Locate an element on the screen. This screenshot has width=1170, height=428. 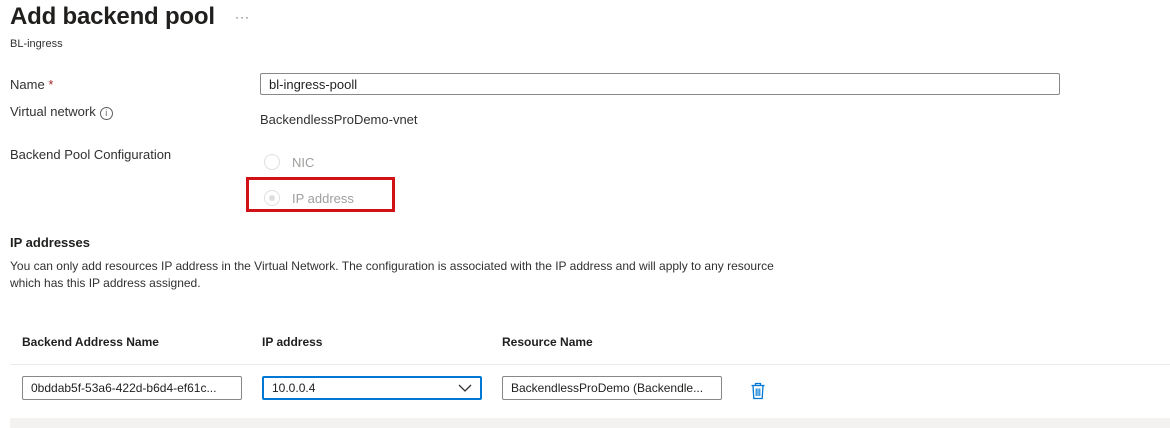
page-subtitle: BL-ingress is located at coordinates (36, 44).